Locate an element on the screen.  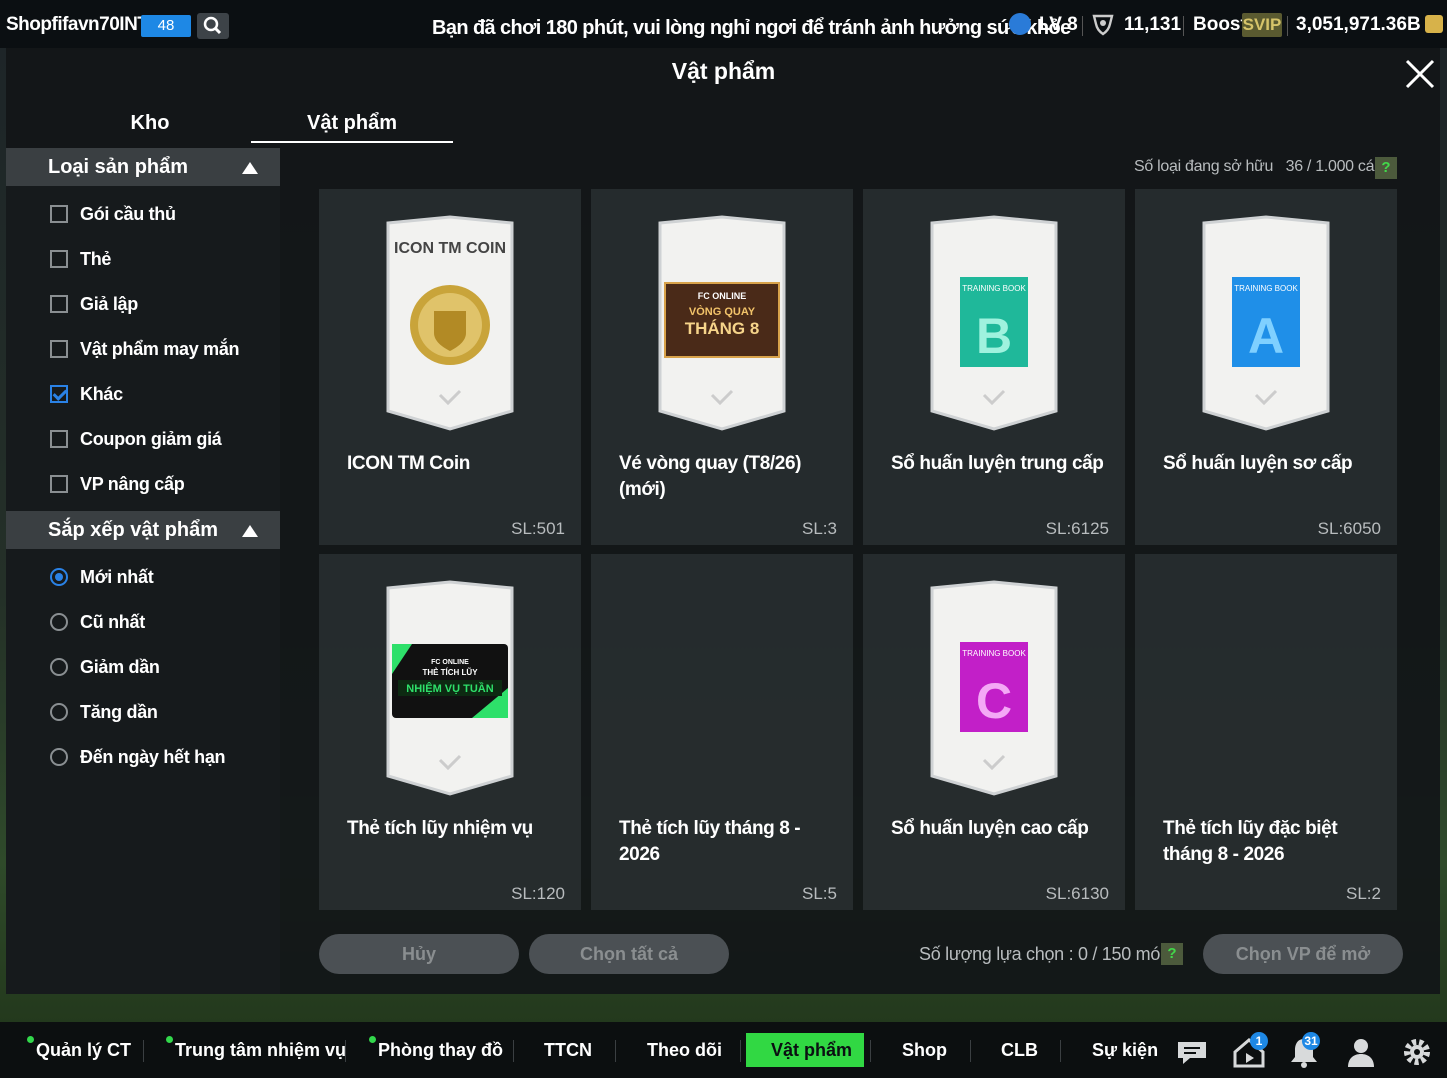
sort-giam-dan: Giảm dần is located at coordinates (105, 667).